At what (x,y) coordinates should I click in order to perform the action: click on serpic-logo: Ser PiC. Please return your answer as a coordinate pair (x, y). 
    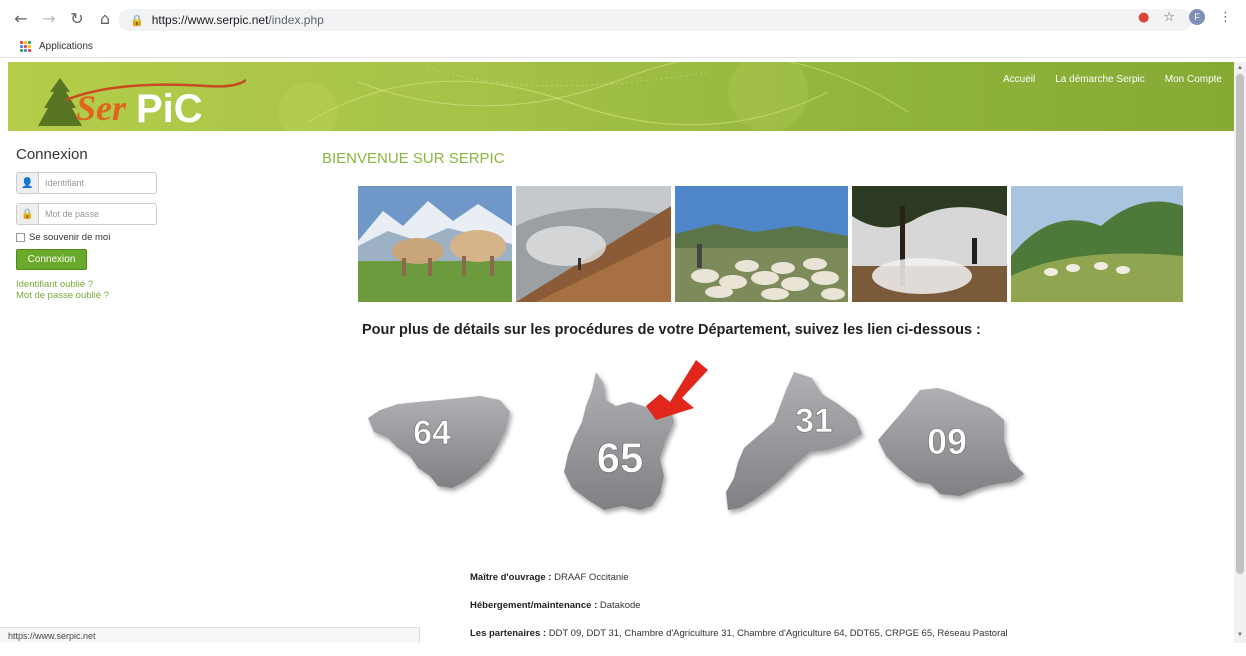
    Looking at the image, I should click on (136, 99).